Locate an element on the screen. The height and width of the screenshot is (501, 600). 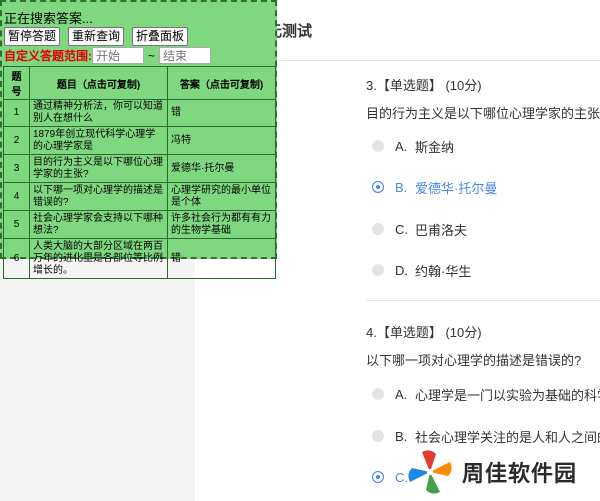
range-start-input is located at coordinates (118, 55).